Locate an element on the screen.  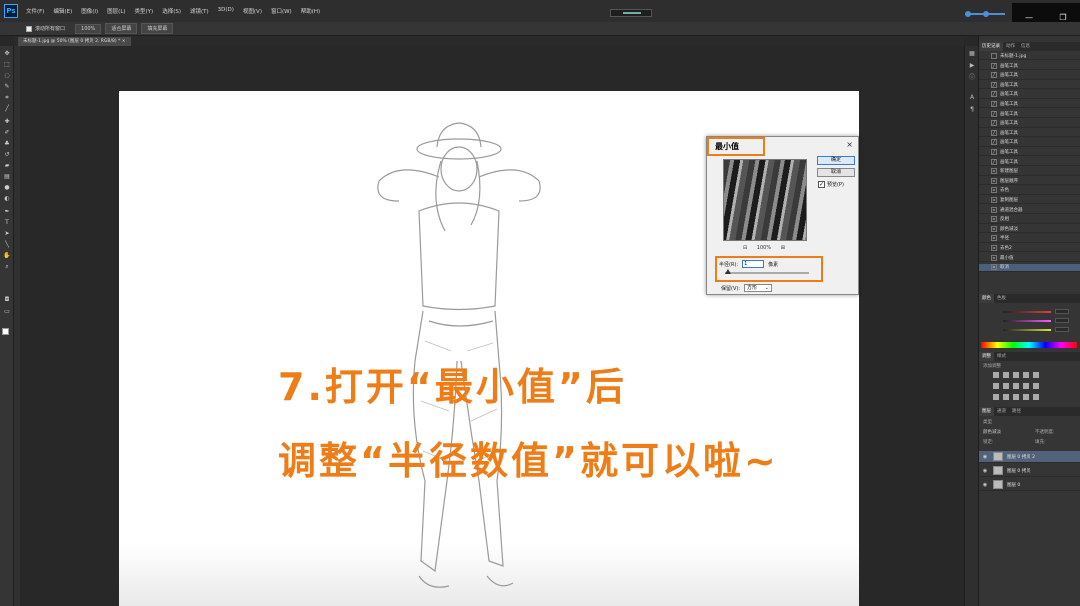
tab-adjustments: 调整 is located at coordinates (986, 356).